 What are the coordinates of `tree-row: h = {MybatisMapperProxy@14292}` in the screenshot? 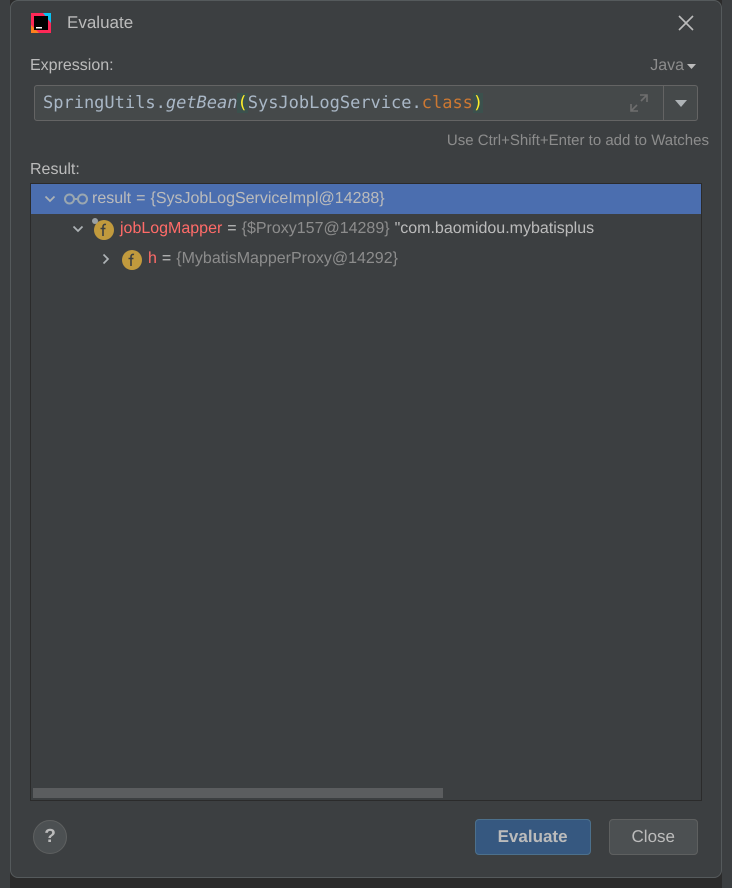 It's located at (366, 259).